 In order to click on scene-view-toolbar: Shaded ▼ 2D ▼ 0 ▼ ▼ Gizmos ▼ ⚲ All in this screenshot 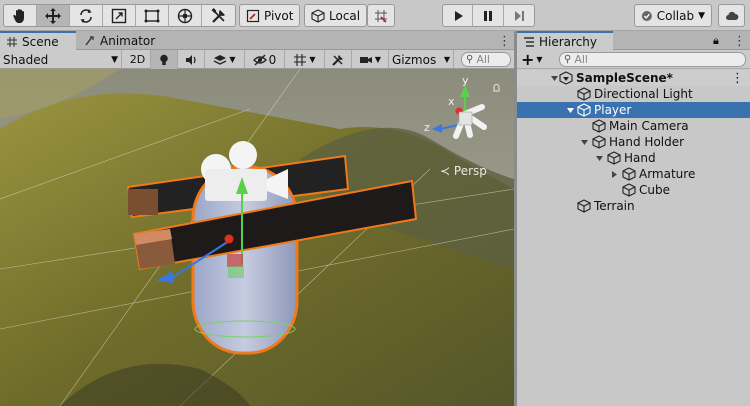, I will do `click(257, 59)`.